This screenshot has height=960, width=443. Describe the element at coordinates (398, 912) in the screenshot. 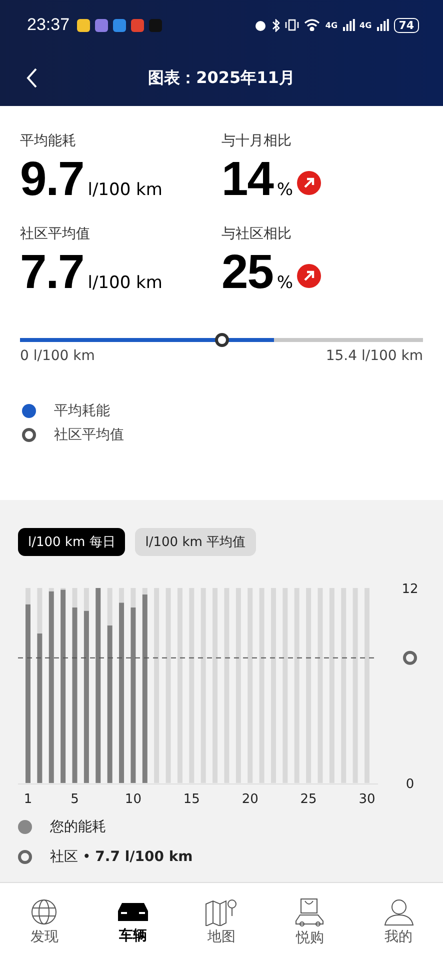

I see `user-icon` at that location.